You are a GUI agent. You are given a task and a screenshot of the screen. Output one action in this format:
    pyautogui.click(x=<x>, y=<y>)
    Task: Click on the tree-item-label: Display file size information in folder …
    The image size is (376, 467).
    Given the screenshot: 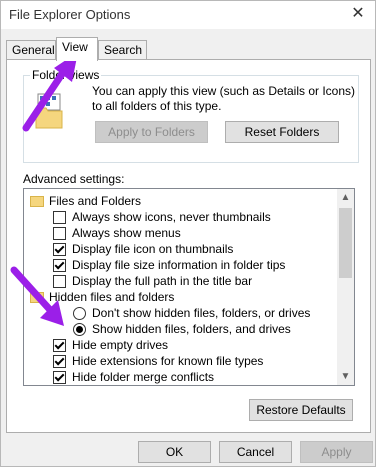 What is the action you would take?
    pyautogui.click(x=179, y=265)
    